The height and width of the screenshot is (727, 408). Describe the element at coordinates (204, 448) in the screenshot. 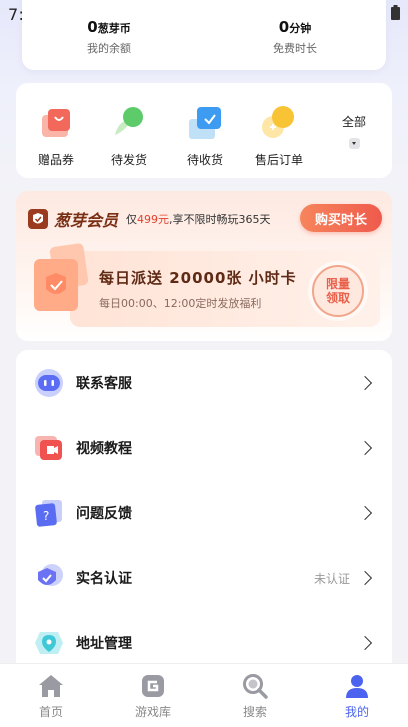

I see `menu-item-video-tutorial: 视频教程` at that location.